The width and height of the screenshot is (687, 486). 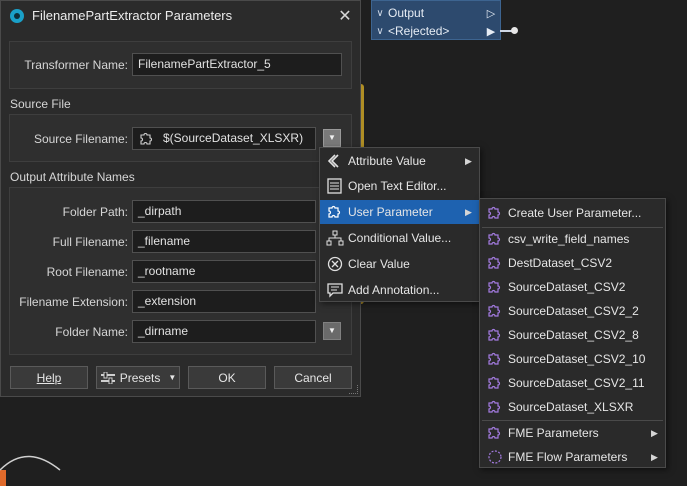 I want to click on menu-item-label: SourceDataset_CSV2_11, so click(x=576, y=383).